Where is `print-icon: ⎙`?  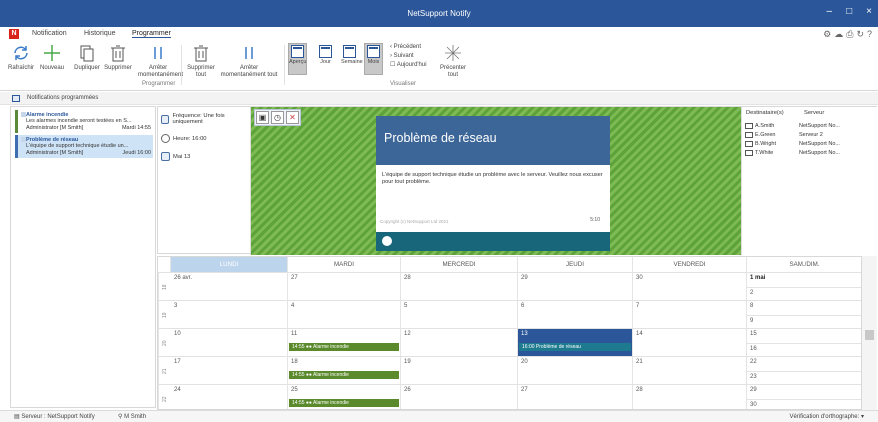 print-icon: ⎙ is located at coordinates (849, 34).